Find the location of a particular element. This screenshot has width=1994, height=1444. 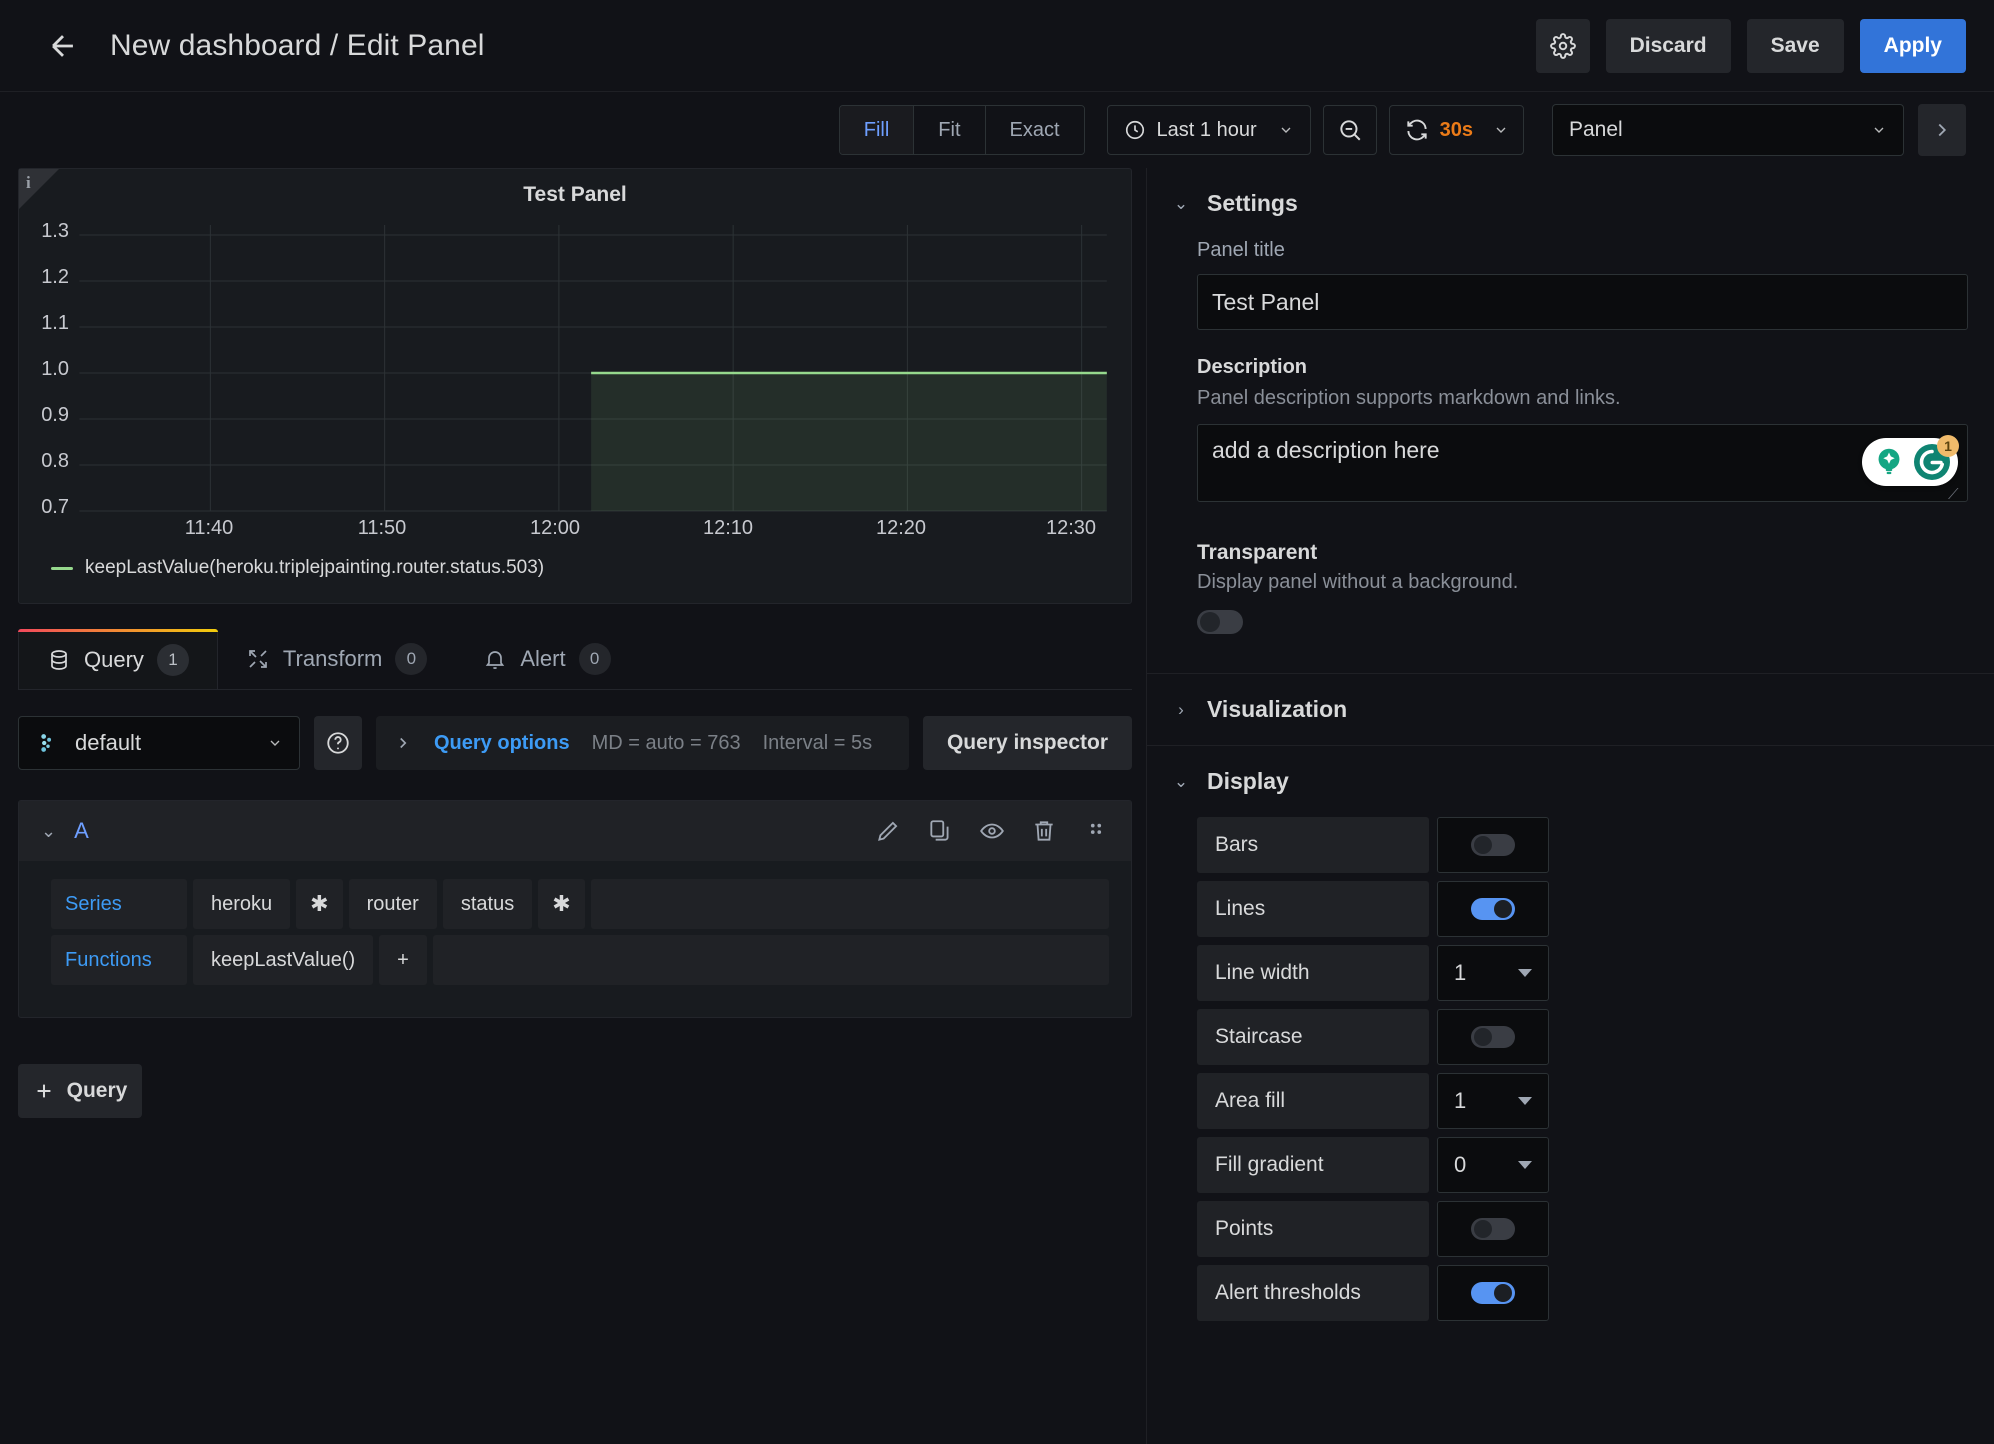

time-range-picker: Last 1 hour is located at coordinates (1208, 130).